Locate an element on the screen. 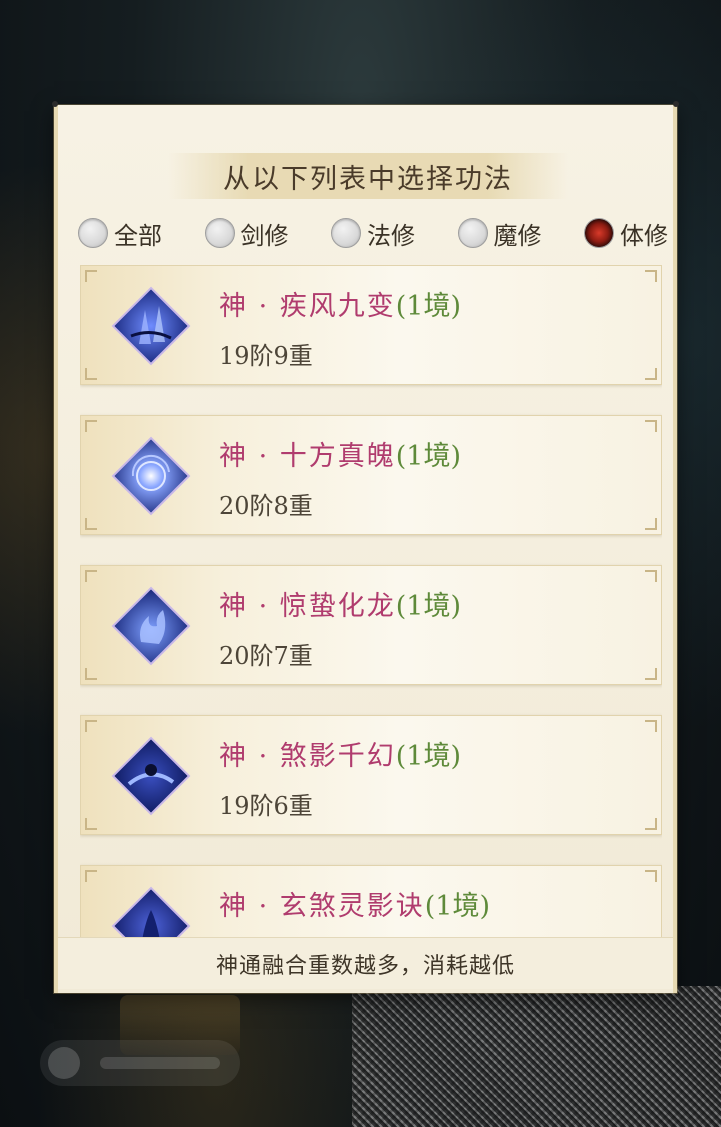  skill-level: 19阶9重 is located at coordinates (266, 356).